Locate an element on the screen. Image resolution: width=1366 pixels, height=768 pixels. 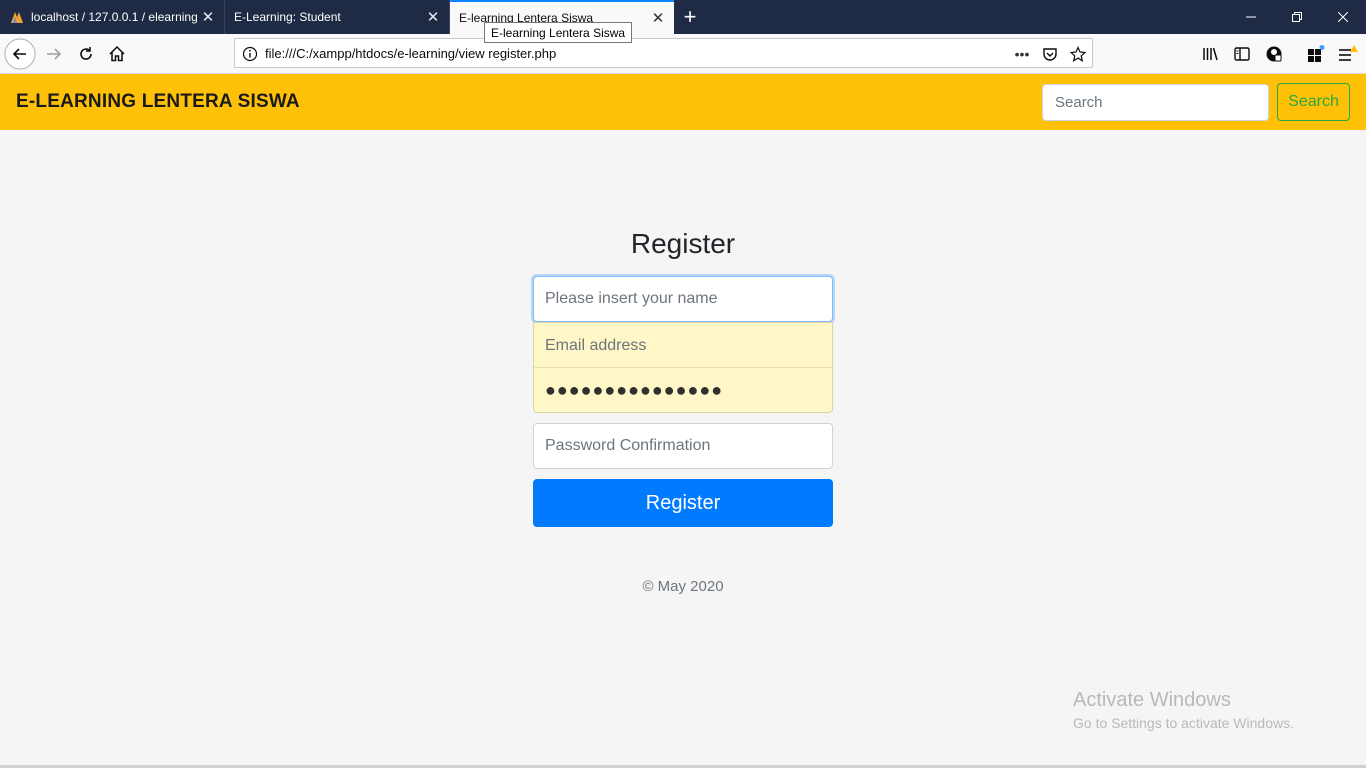
name-input: Please insert your name is located at coordinates (683, 299).